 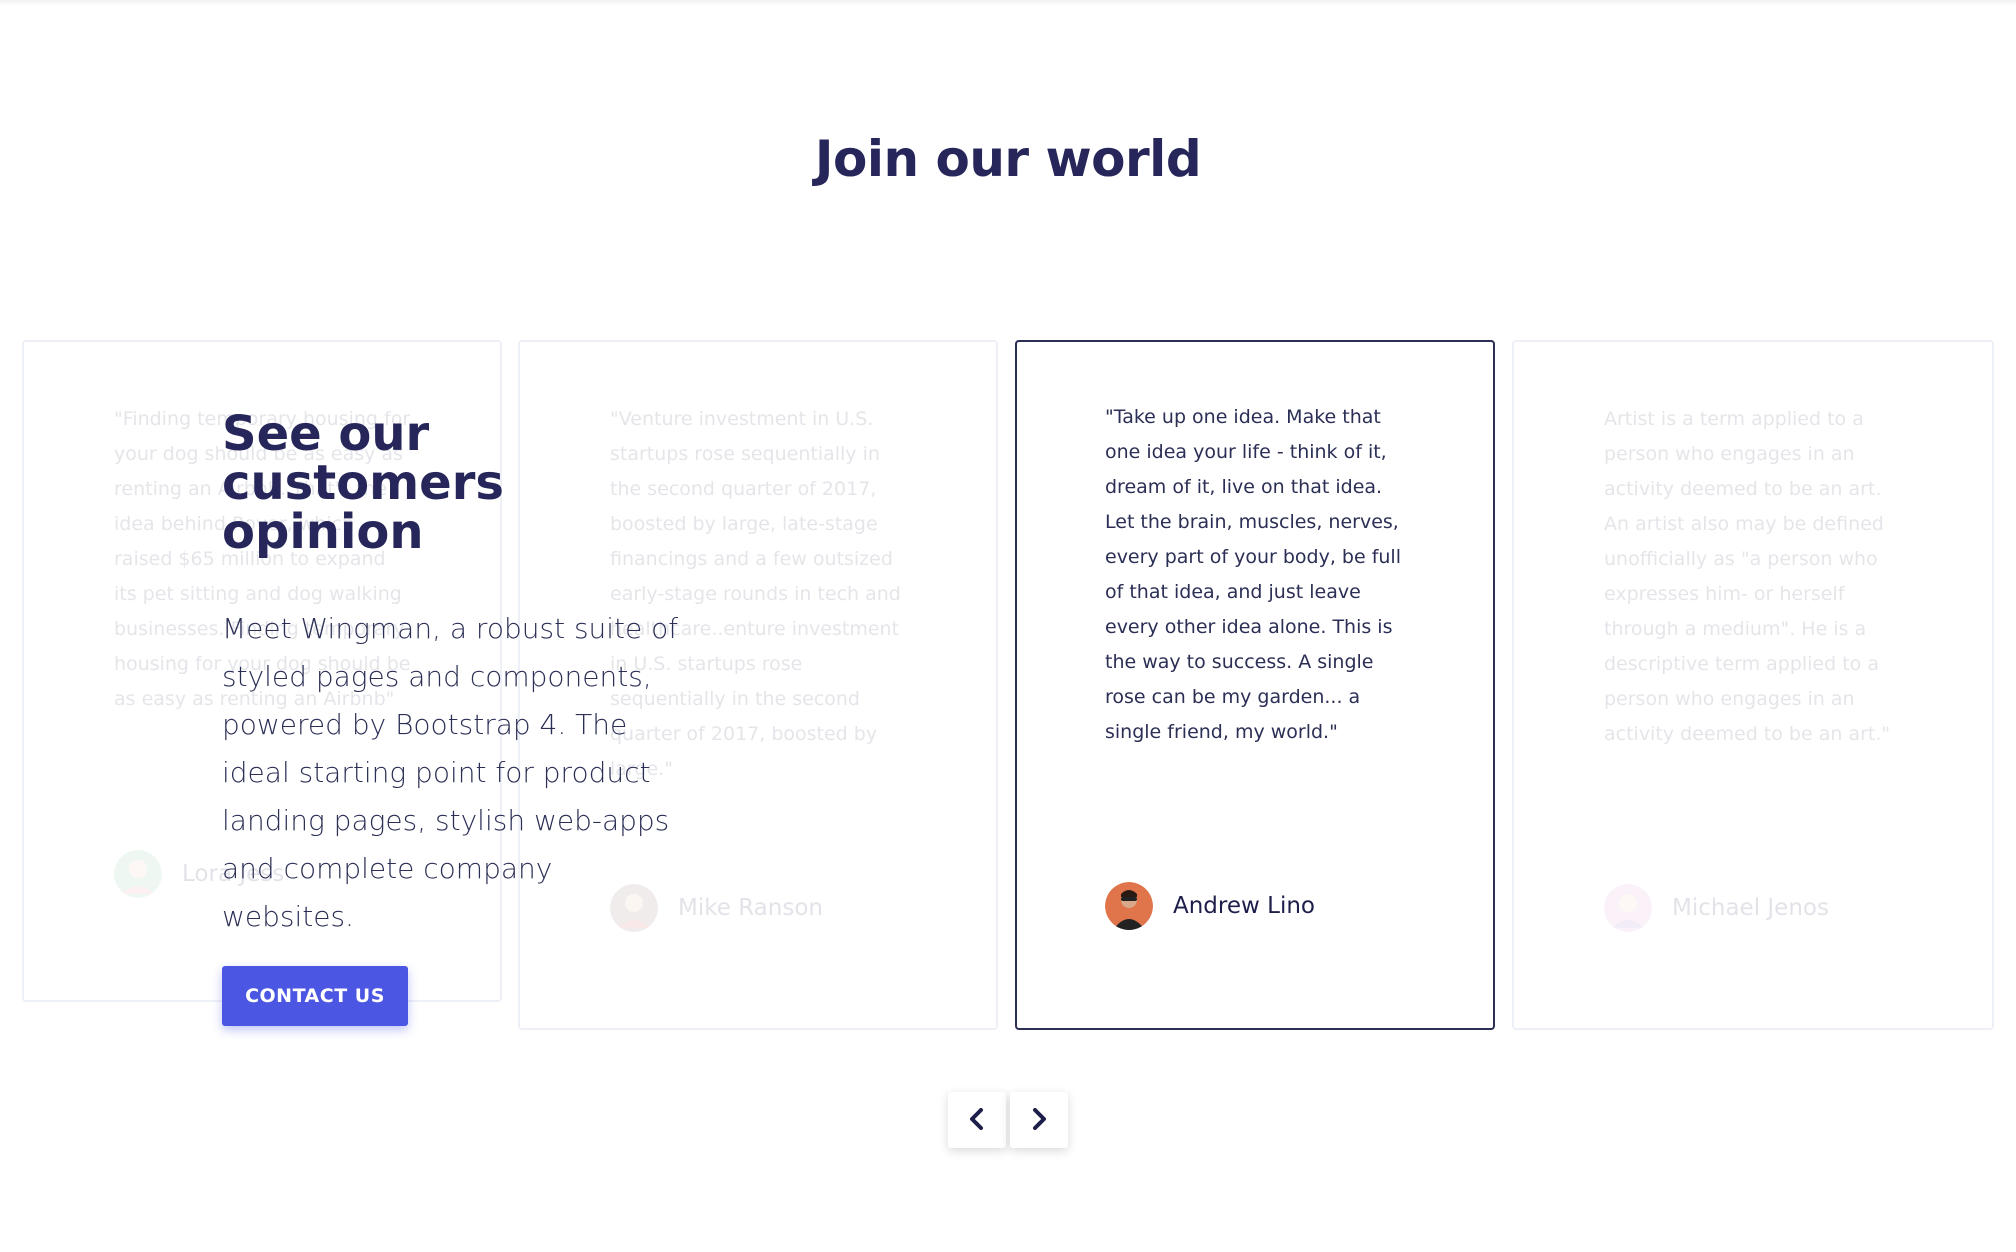 I want to click on overlay-title: See our customers opinion, so click(x=363, y=483).